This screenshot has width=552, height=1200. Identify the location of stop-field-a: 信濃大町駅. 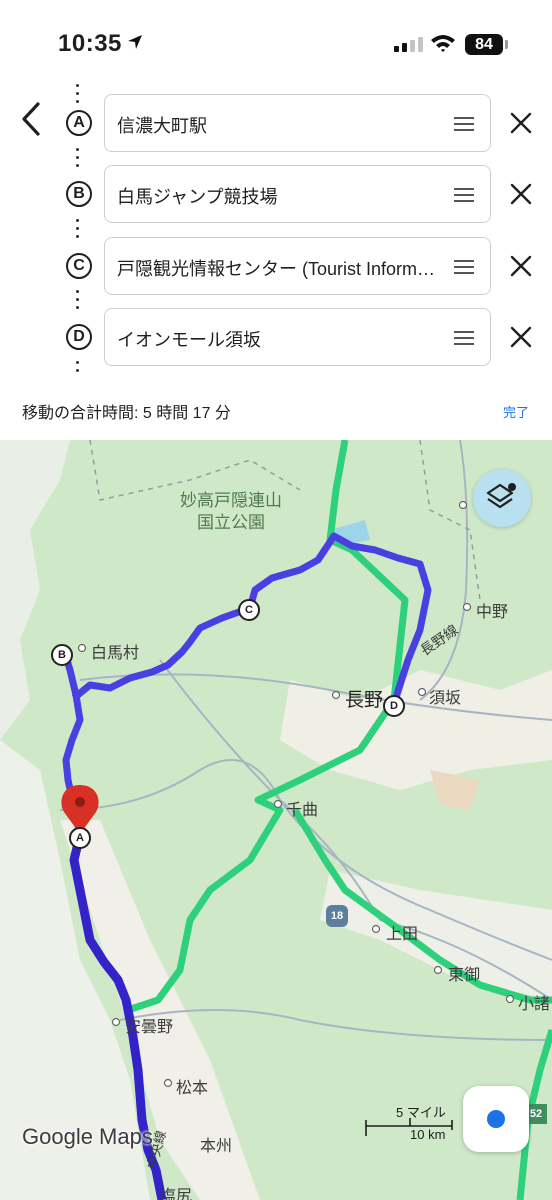
(297, 123).